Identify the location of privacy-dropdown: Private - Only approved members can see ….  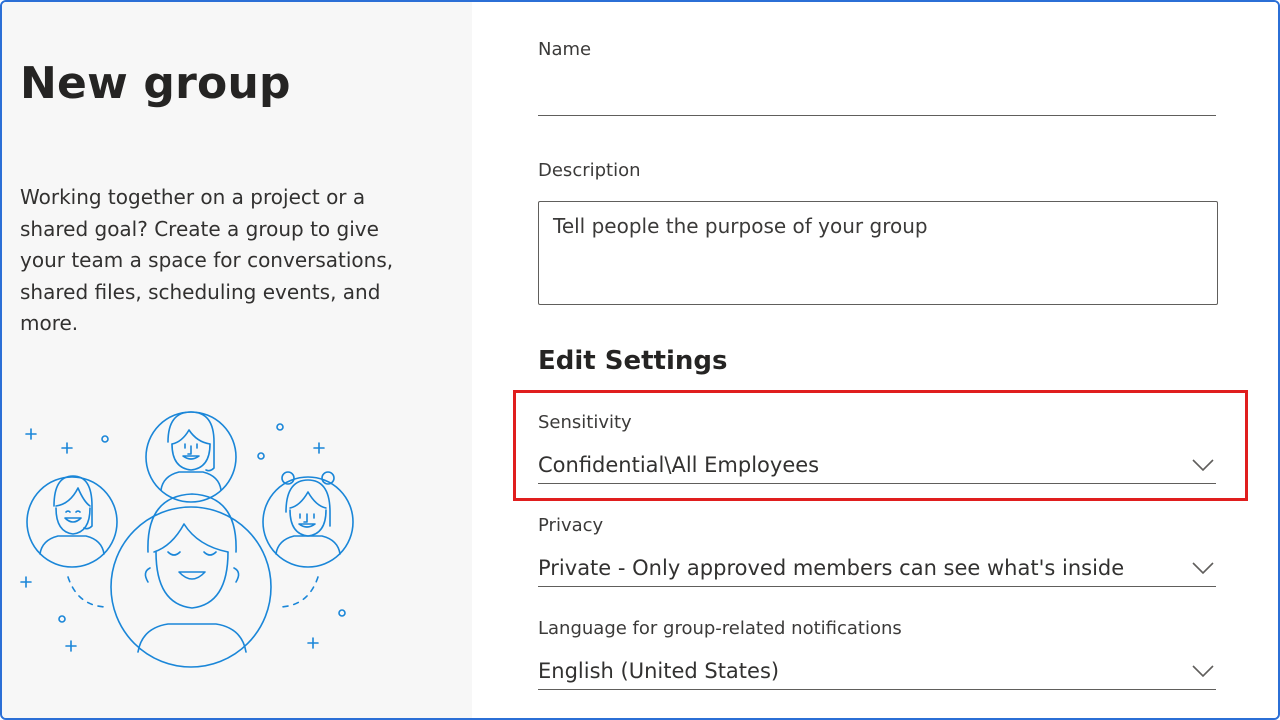
(877, 568).